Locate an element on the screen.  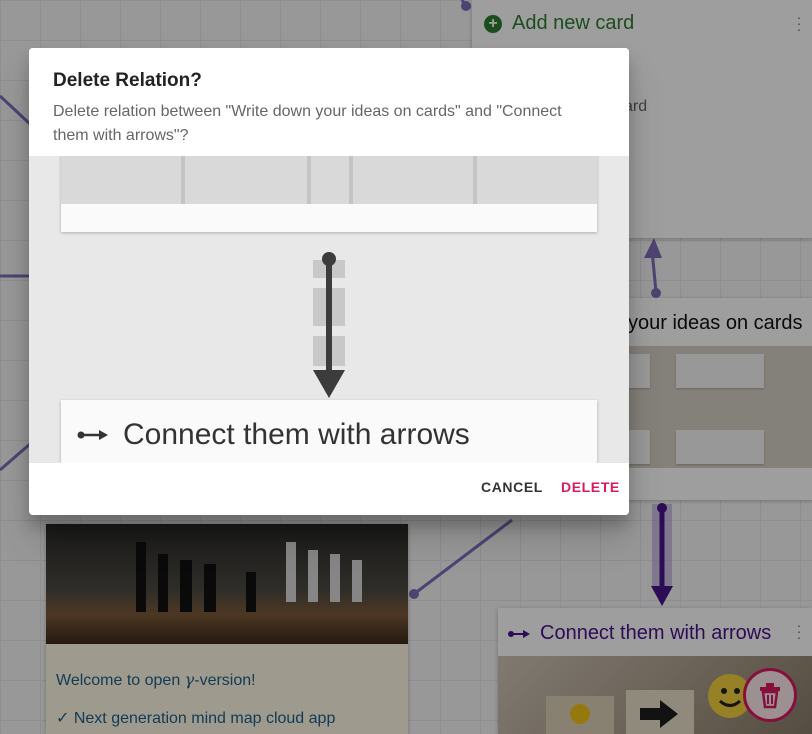
delete-button: DELETE is located at coordinates (590, 487).